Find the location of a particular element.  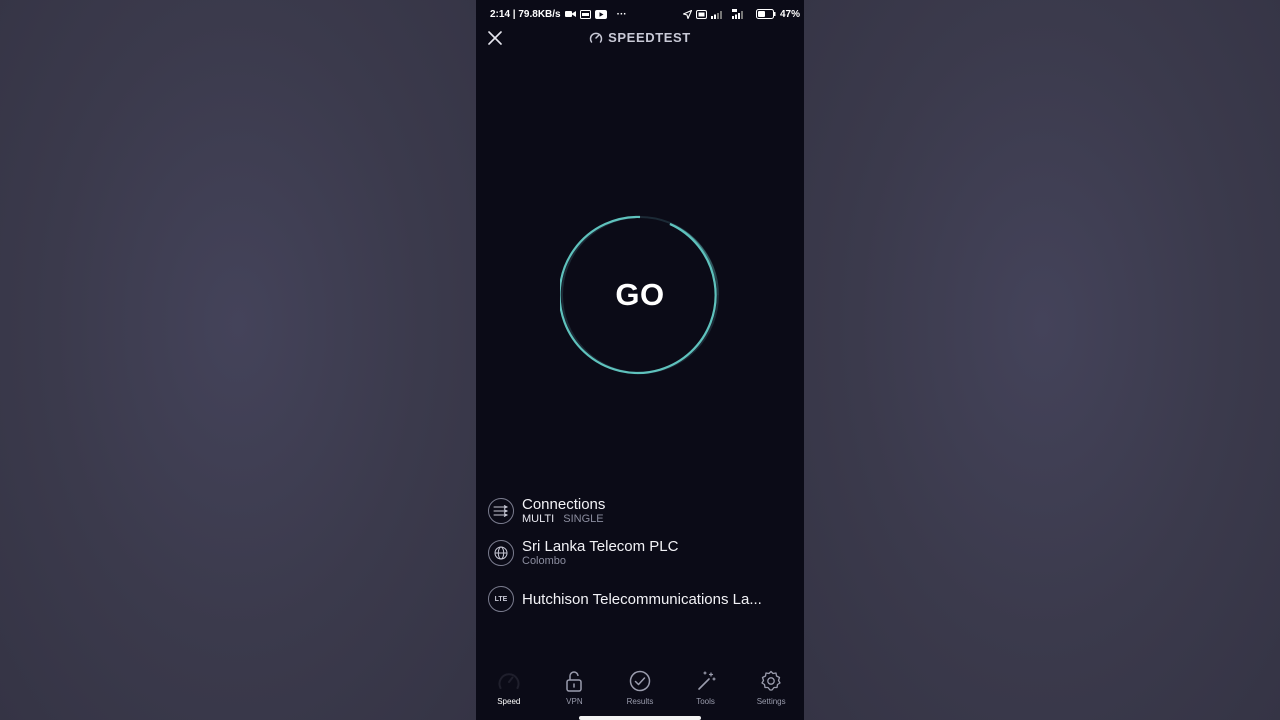

nav-item-tools: Tools is located at coordinates (706, 690).